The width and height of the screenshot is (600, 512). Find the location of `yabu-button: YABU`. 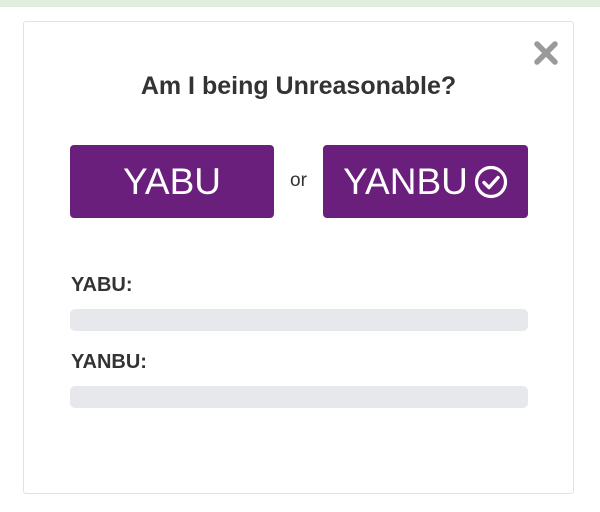

yabu-button: YABU is located at coordinates (172, 181).